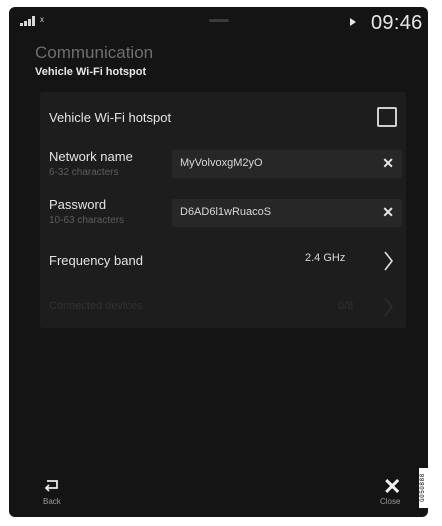 This screenshot has height=526, width=442. What do you see at coordinates (226, 212) in the screenshot?
I see `password-value: D6AD6l1wRuacoS` at bounding box center [226, 212].